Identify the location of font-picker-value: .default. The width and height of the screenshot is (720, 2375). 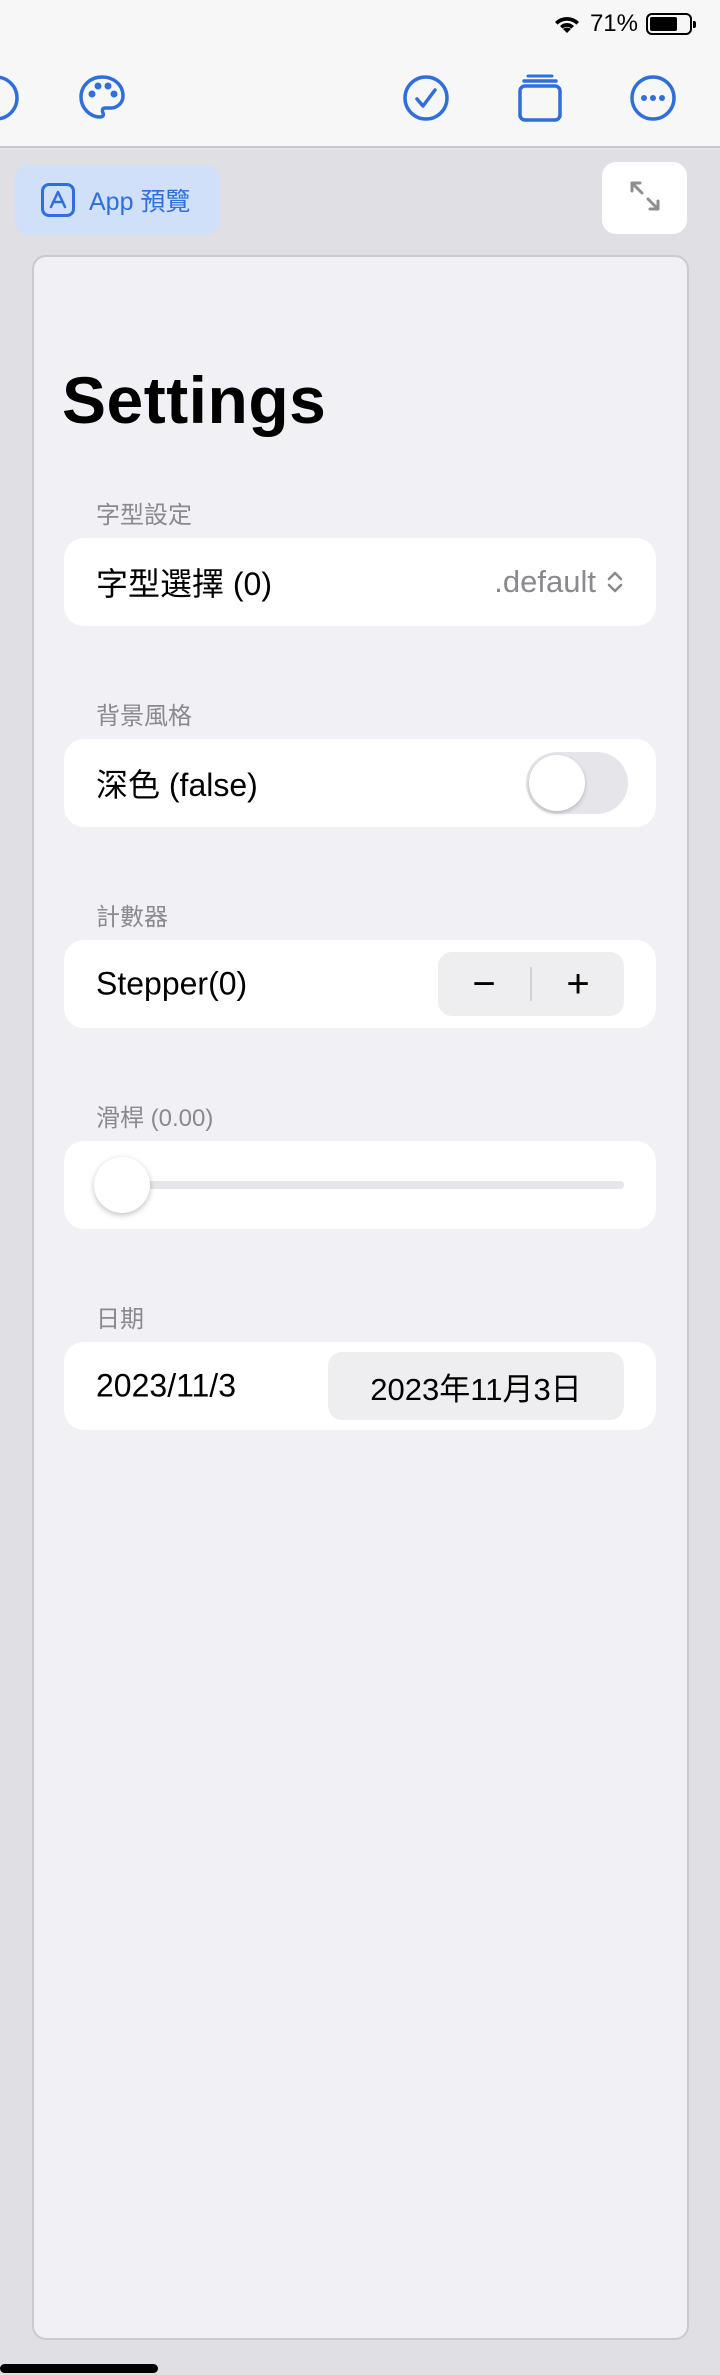
(559, 582).